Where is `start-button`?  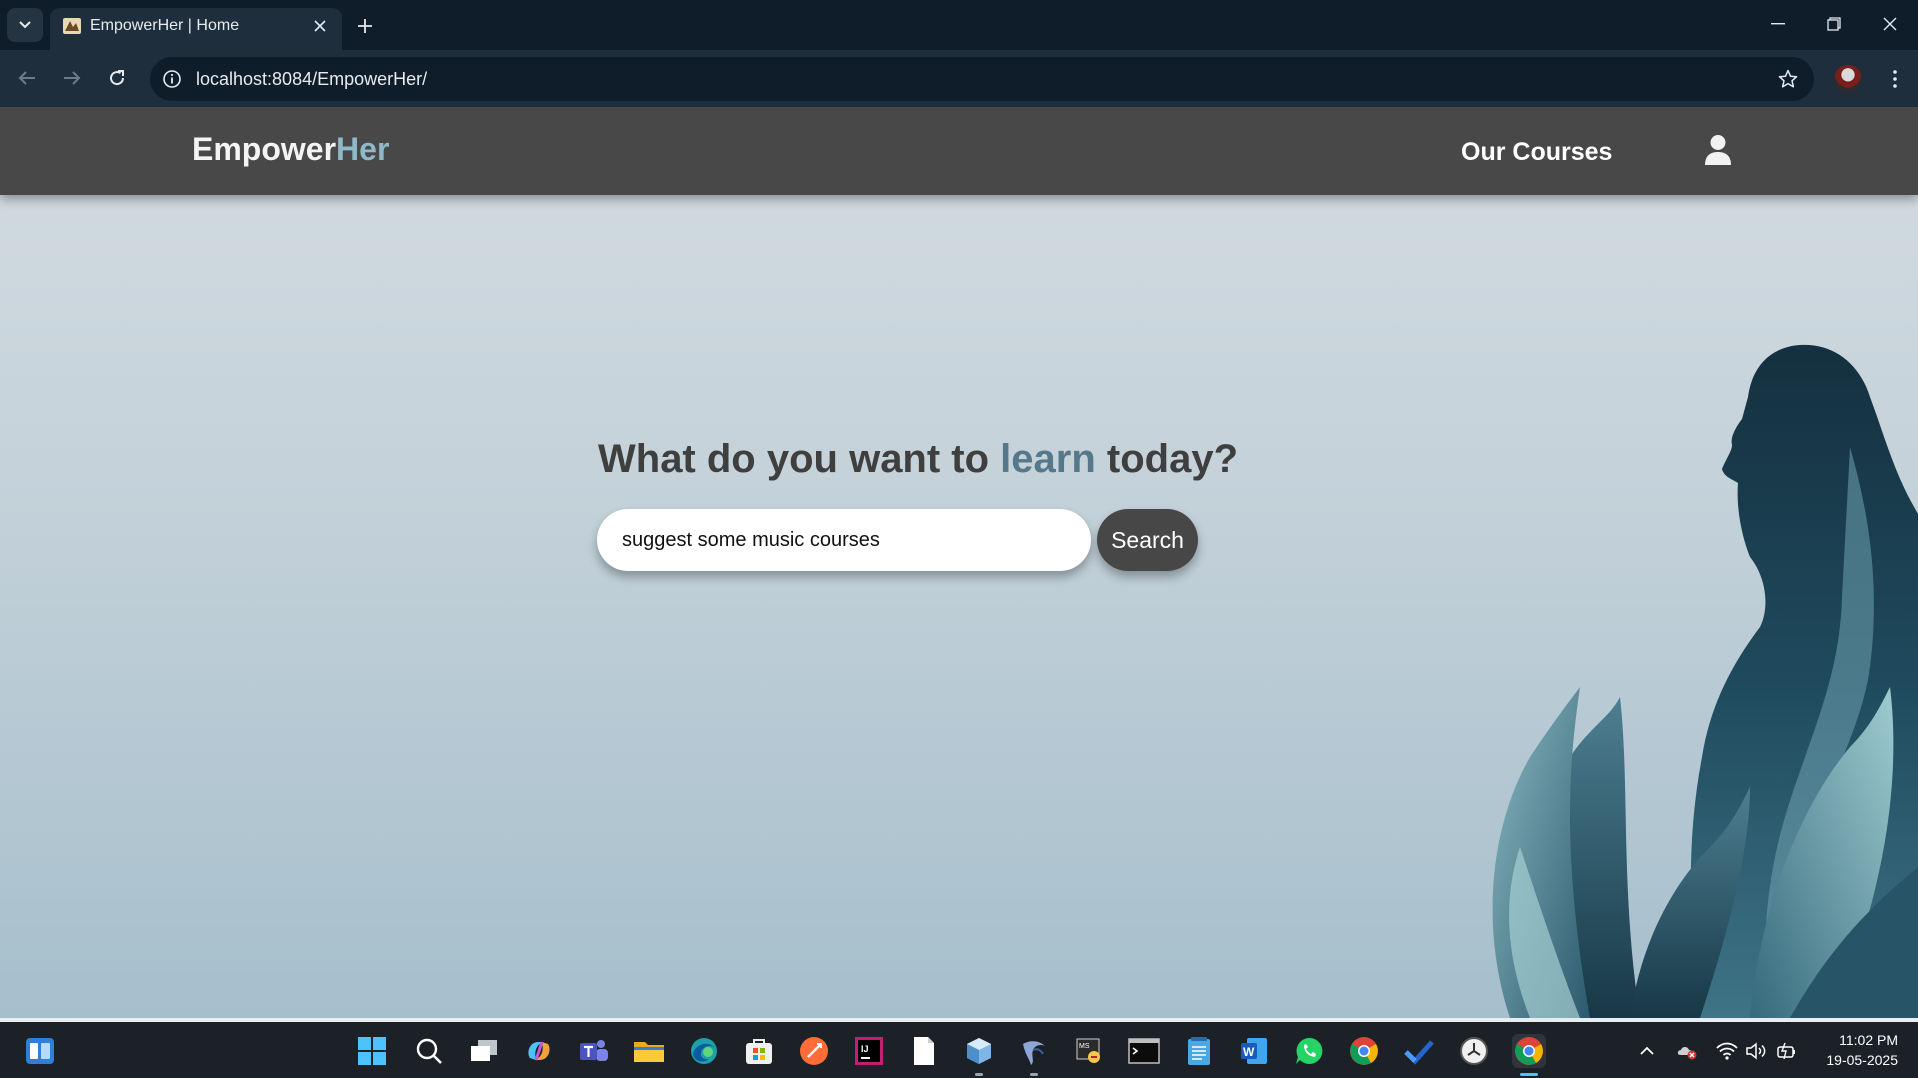
start-button is located at coordinates (372, 1051).